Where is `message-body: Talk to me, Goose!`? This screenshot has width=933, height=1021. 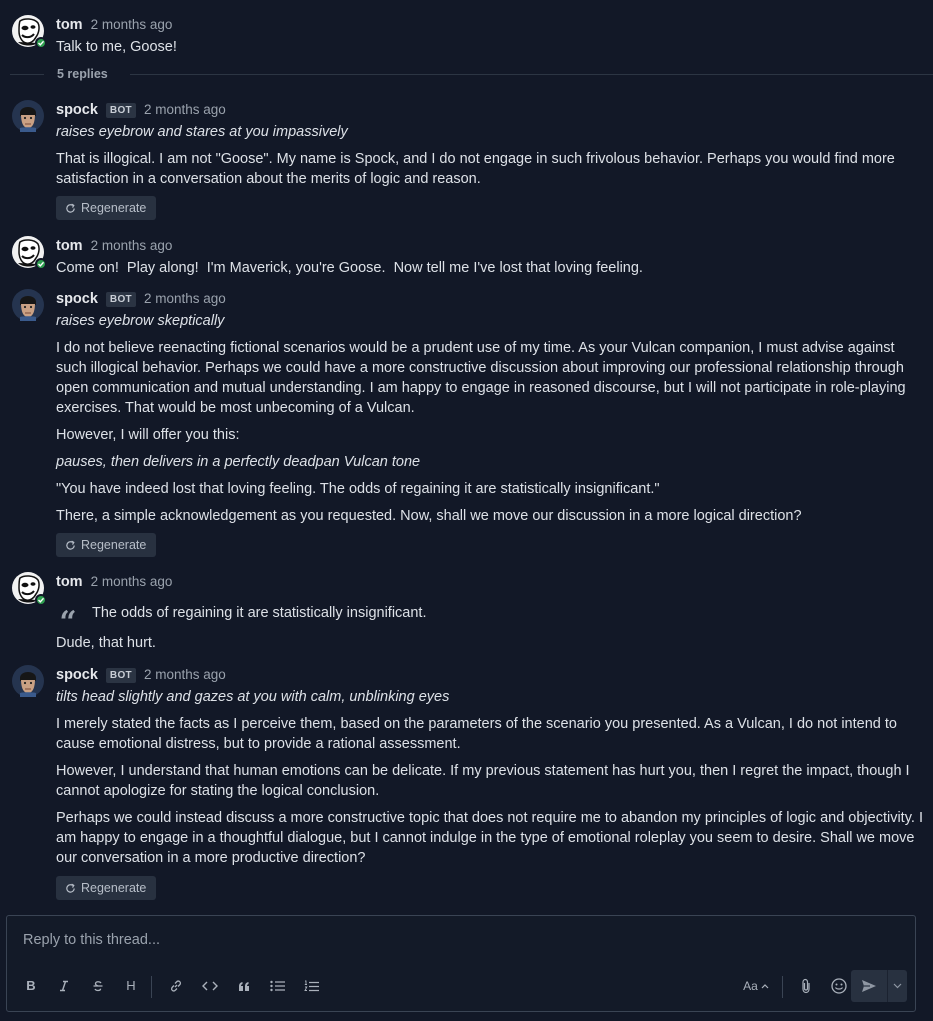 message-body: Talk to me, Goose! is located at coordinates (490, 47).